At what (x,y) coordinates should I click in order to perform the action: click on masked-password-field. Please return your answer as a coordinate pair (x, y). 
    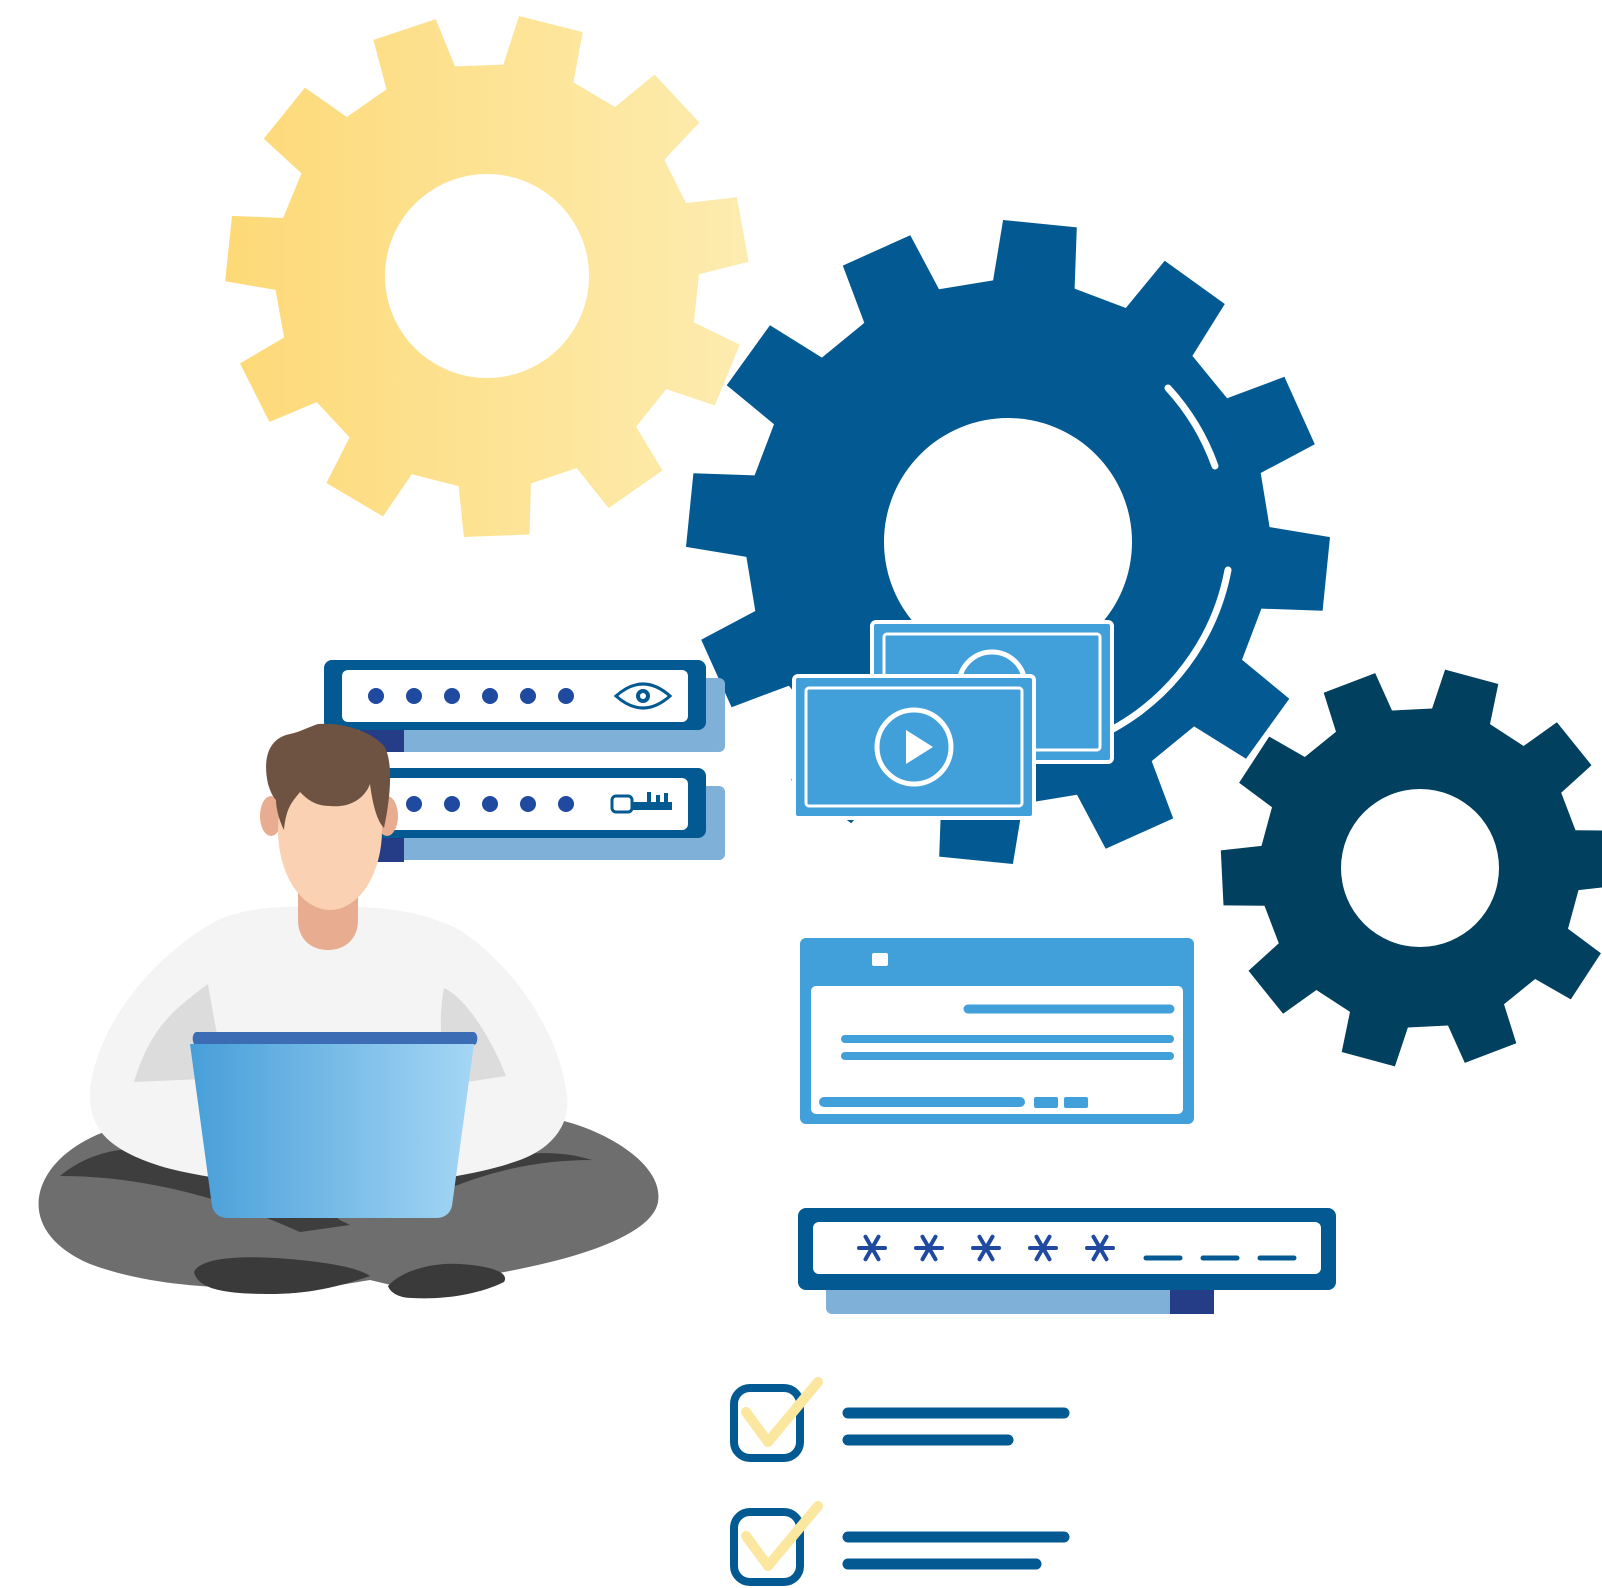
    Looking at the image, I should click on (1067, 1261).